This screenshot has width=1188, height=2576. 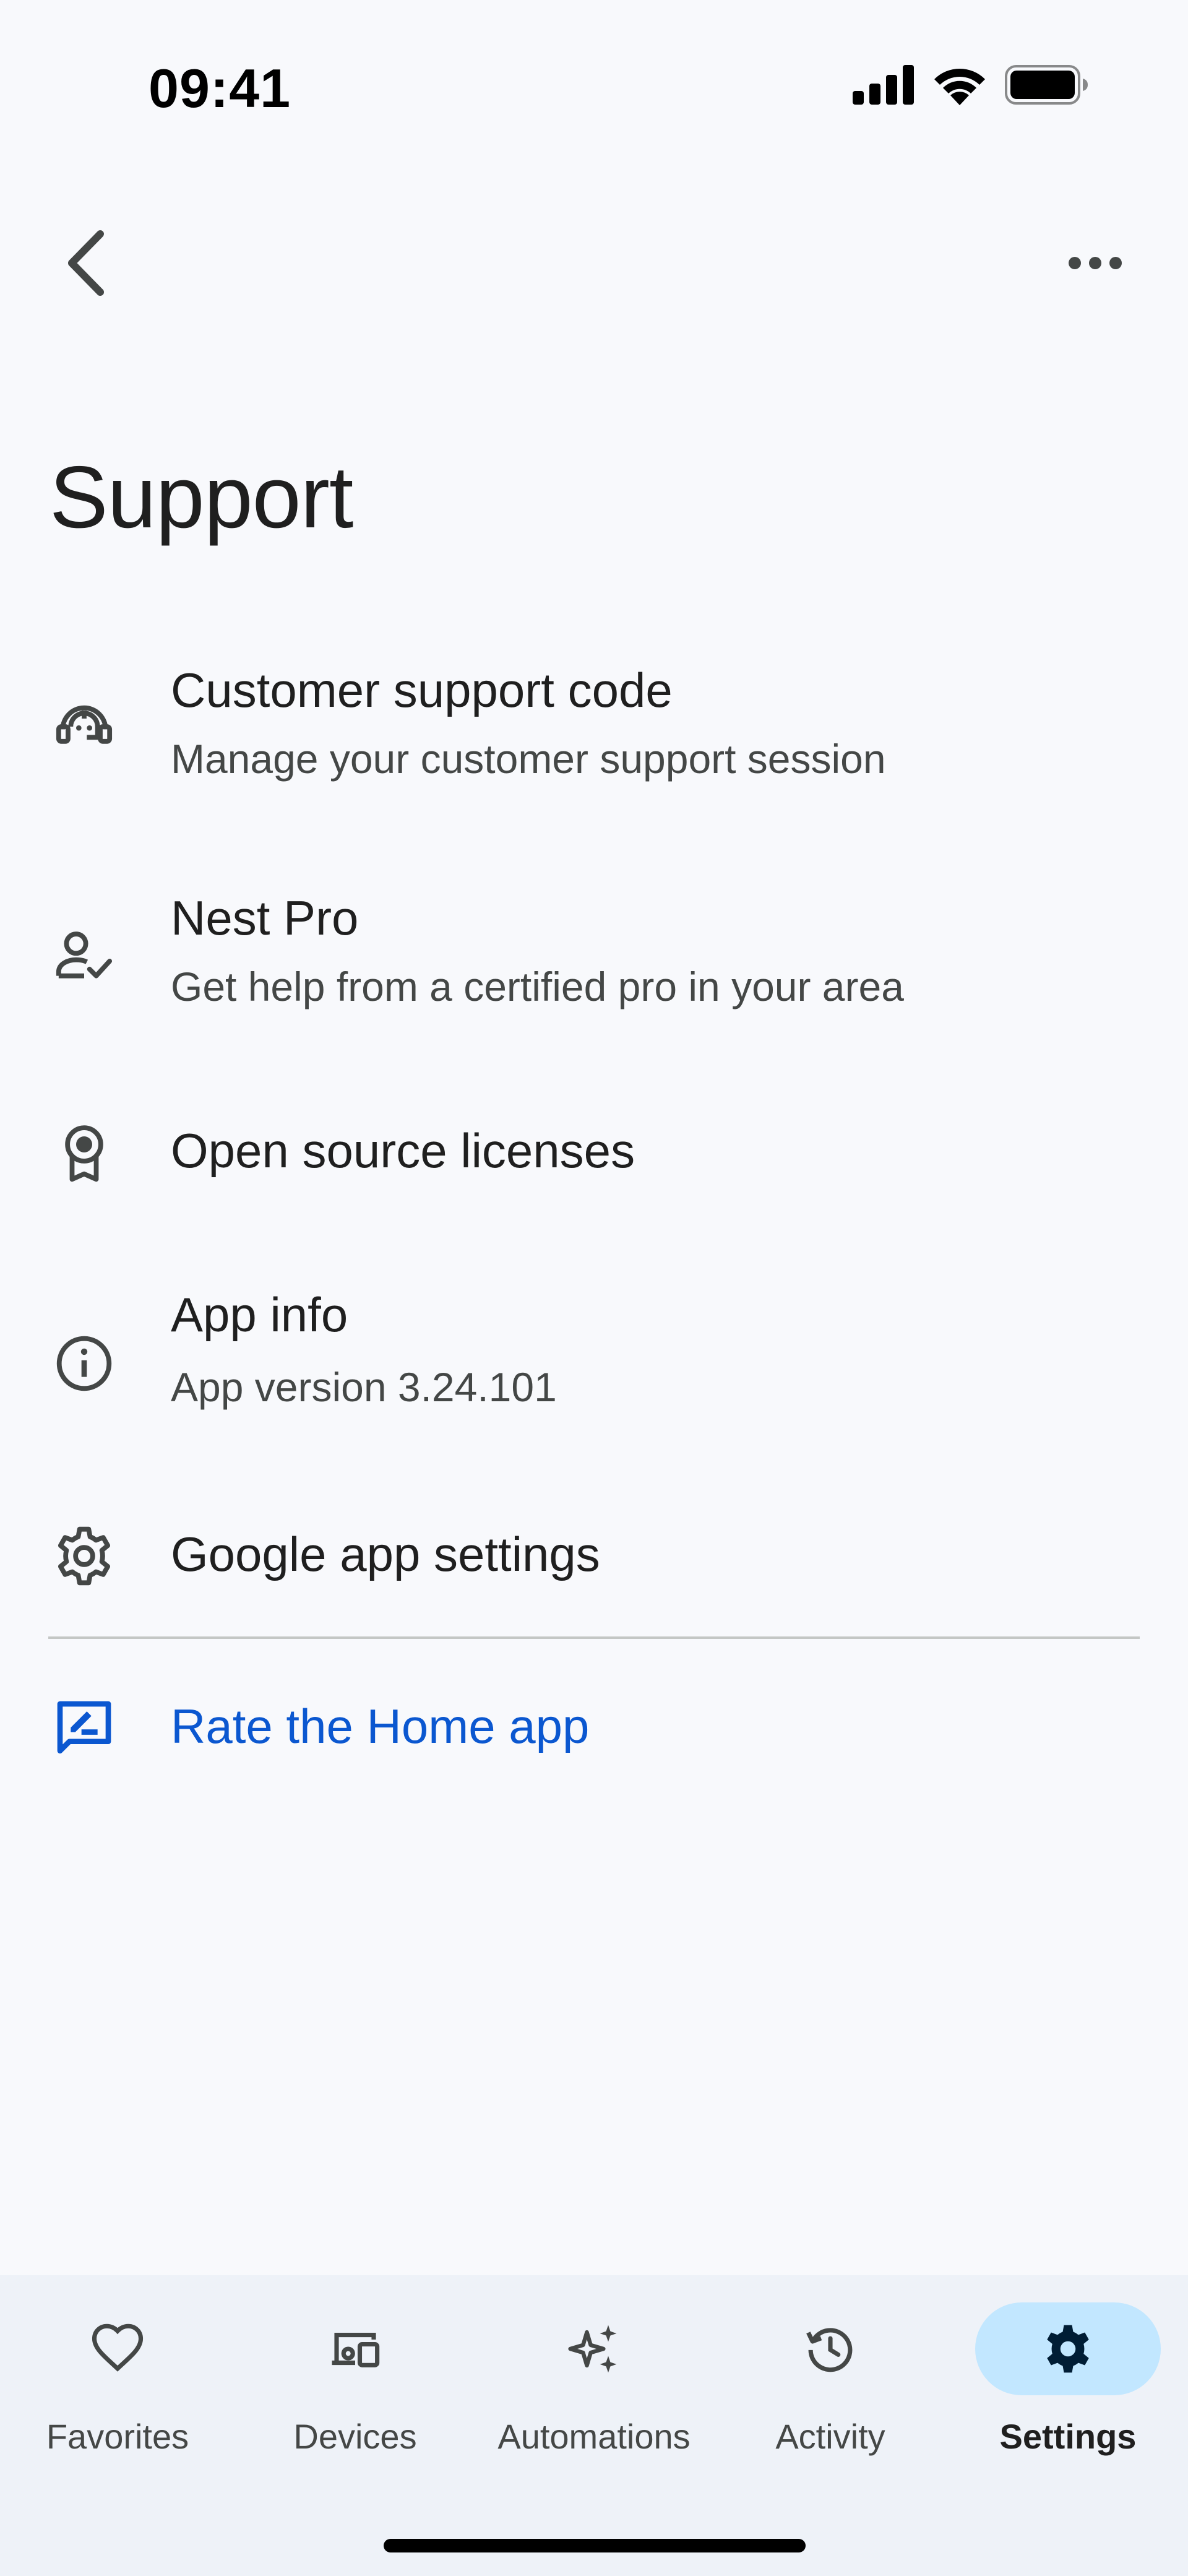 I want to click on chevron-left-icon, so click(x=86, y=263).